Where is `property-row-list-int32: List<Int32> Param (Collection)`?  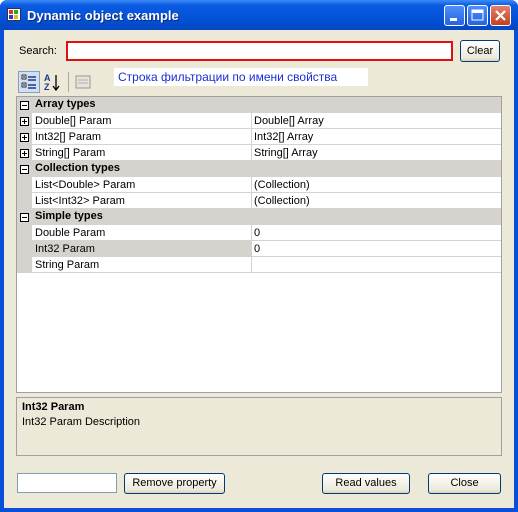
property-row-list-int32: List<Int32> Param (Collection) is located at coordinates (259, 201).